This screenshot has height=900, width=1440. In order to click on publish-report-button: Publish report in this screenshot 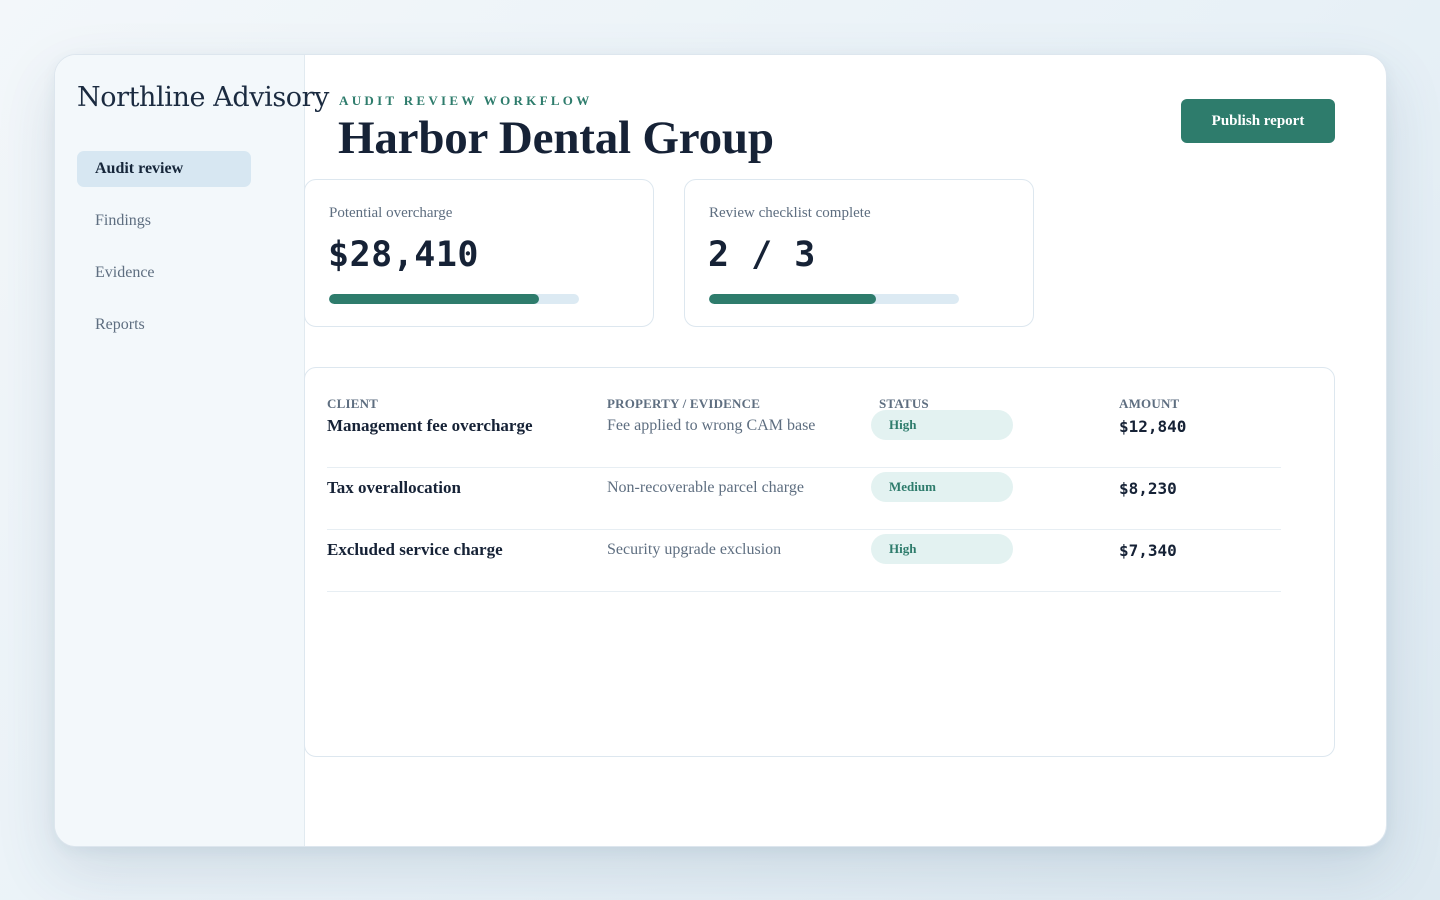, I will do `click(1258, 121)`.